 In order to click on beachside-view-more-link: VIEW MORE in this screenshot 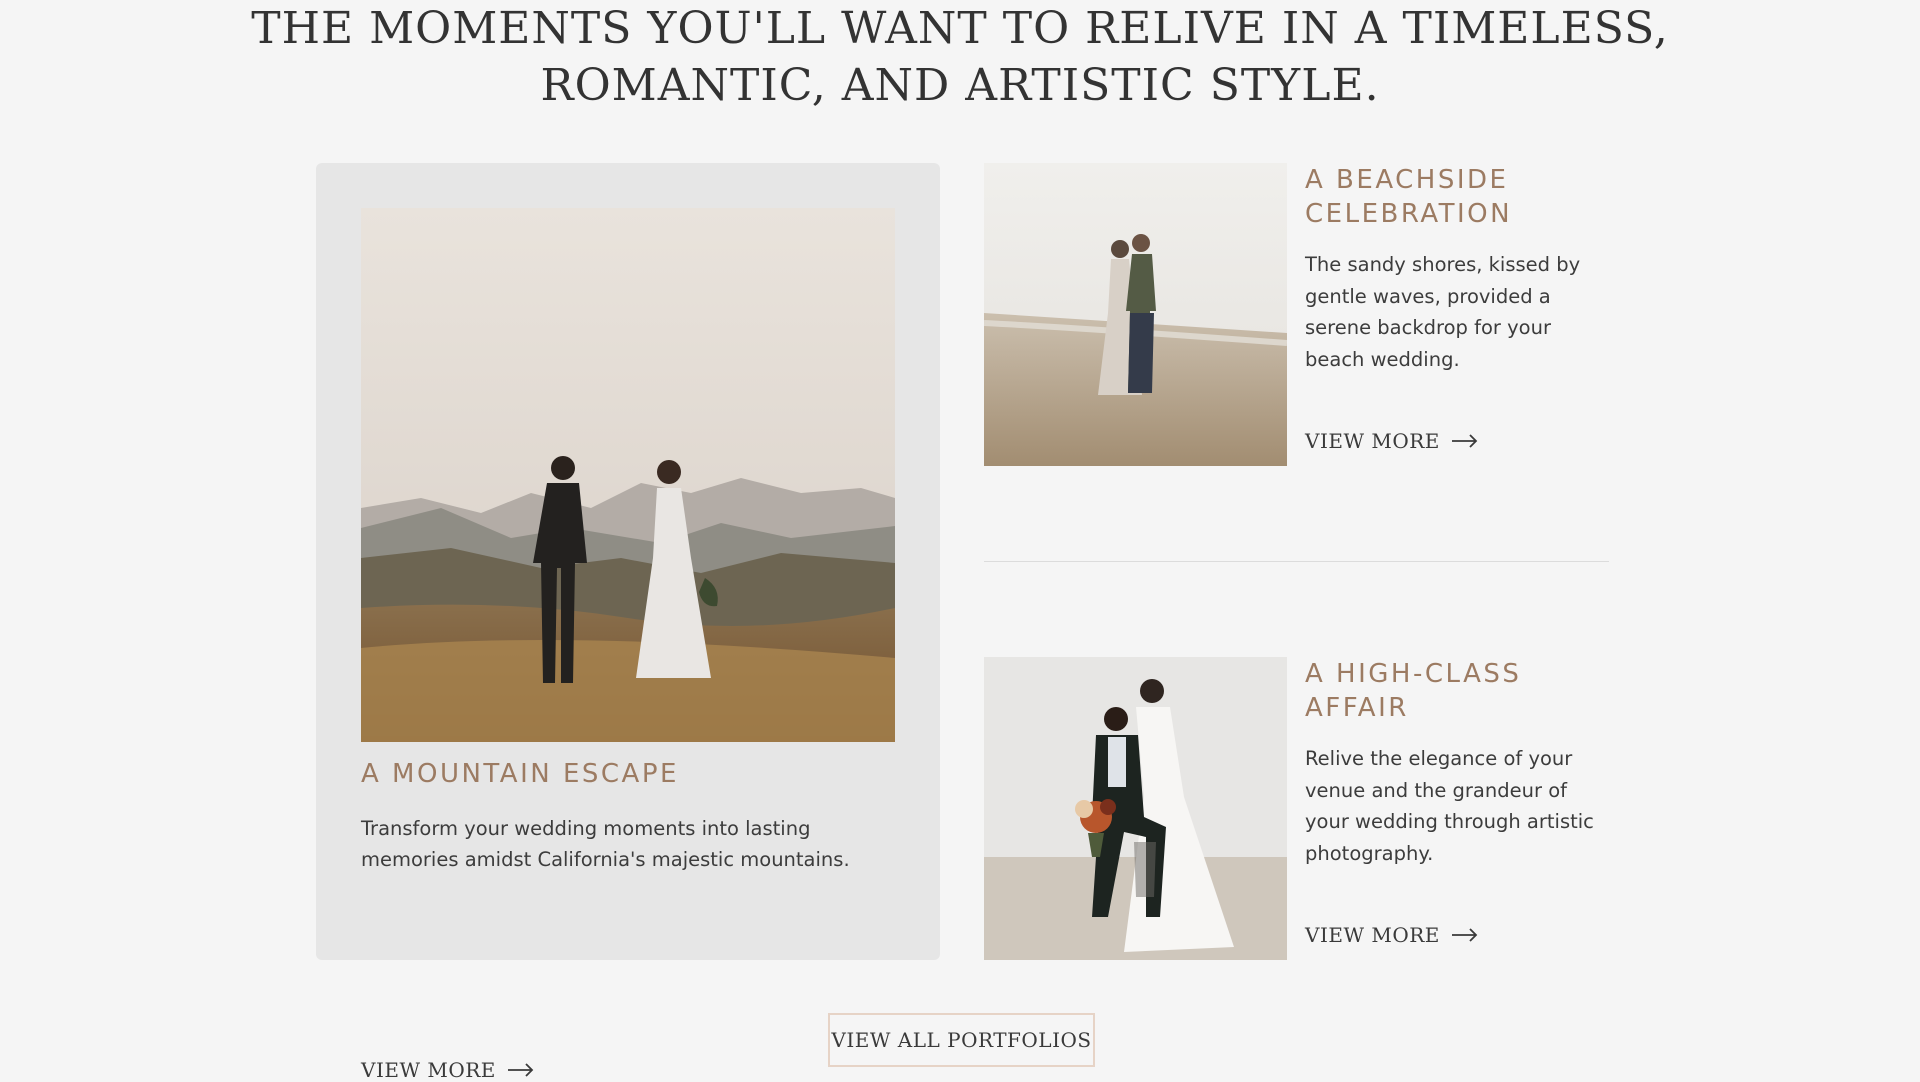, I will do `click(1391, 441)`.